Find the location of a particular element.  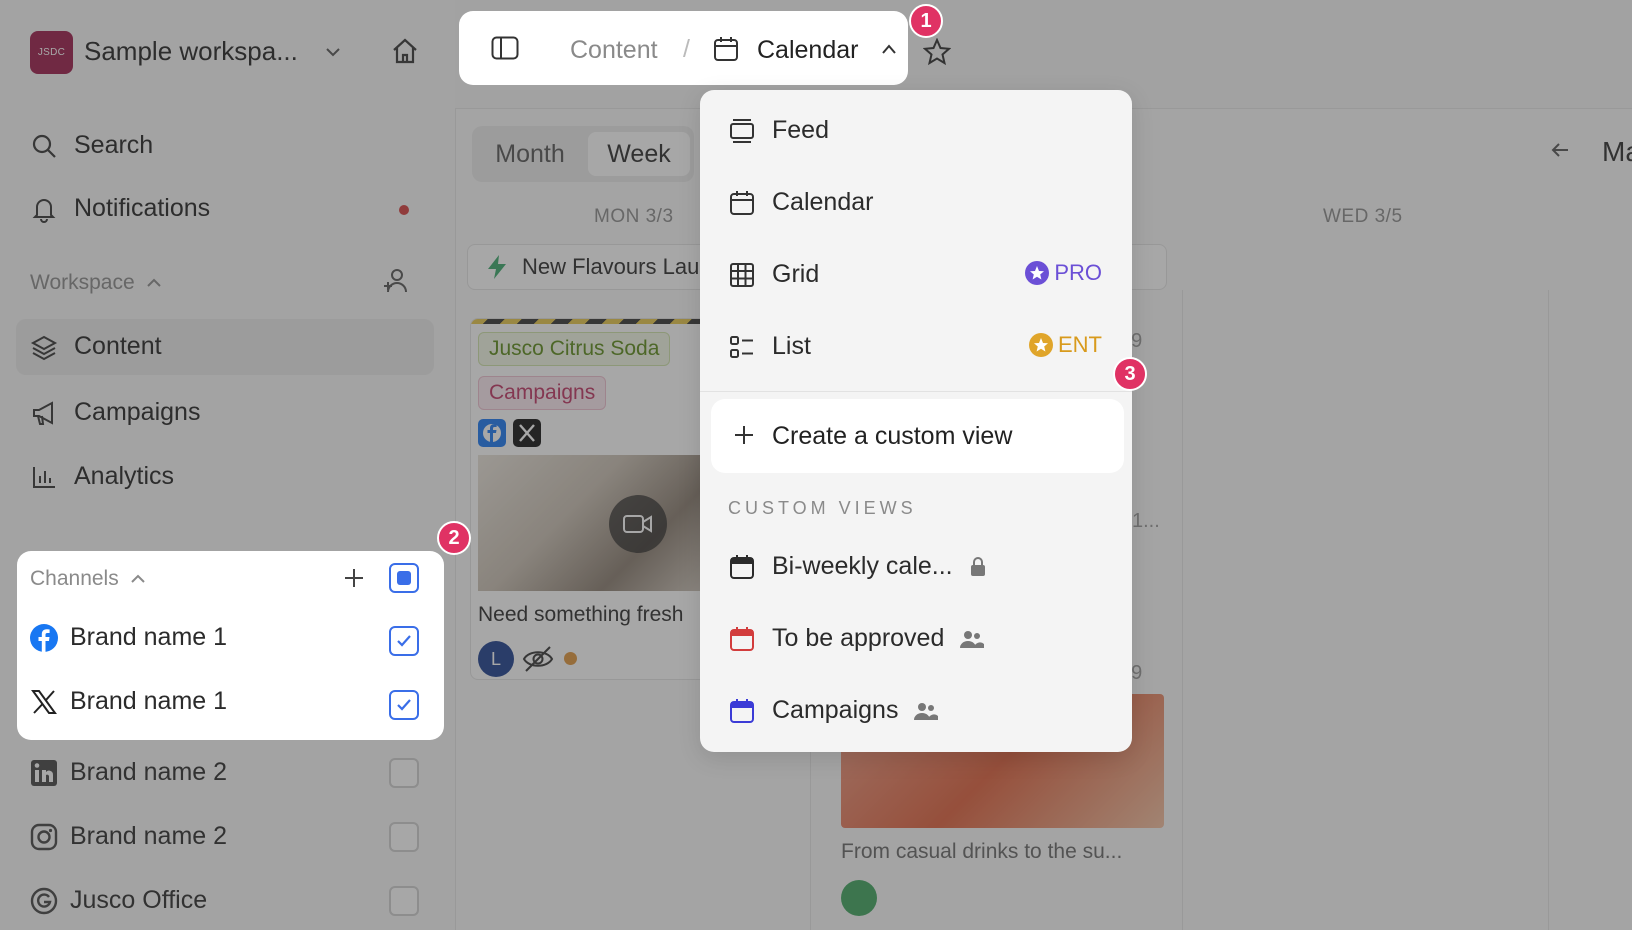

breadcrumb-current: Calendar is located at coordinates (807, 50).